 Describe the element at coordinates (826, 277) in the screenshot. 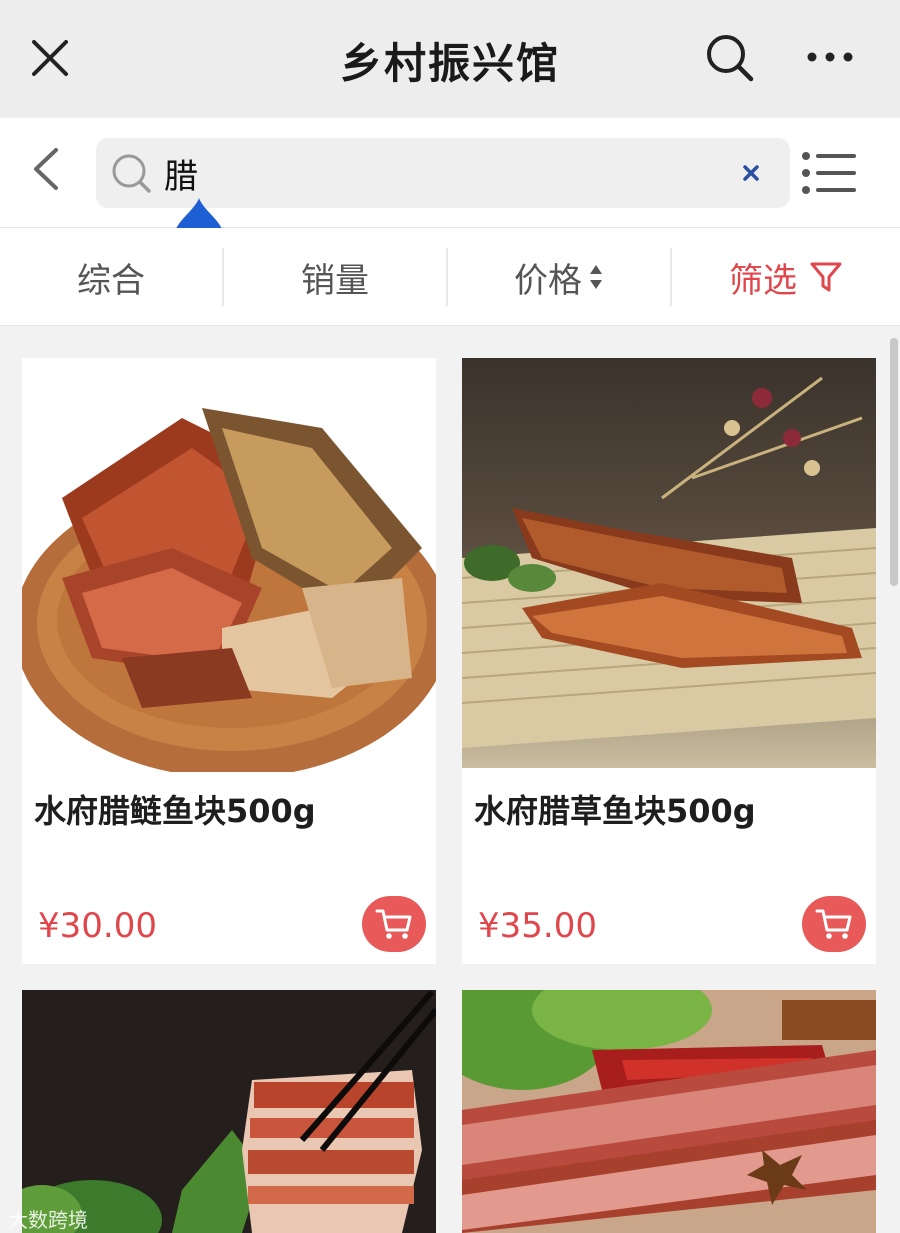

I see `filter-icon` at that location.